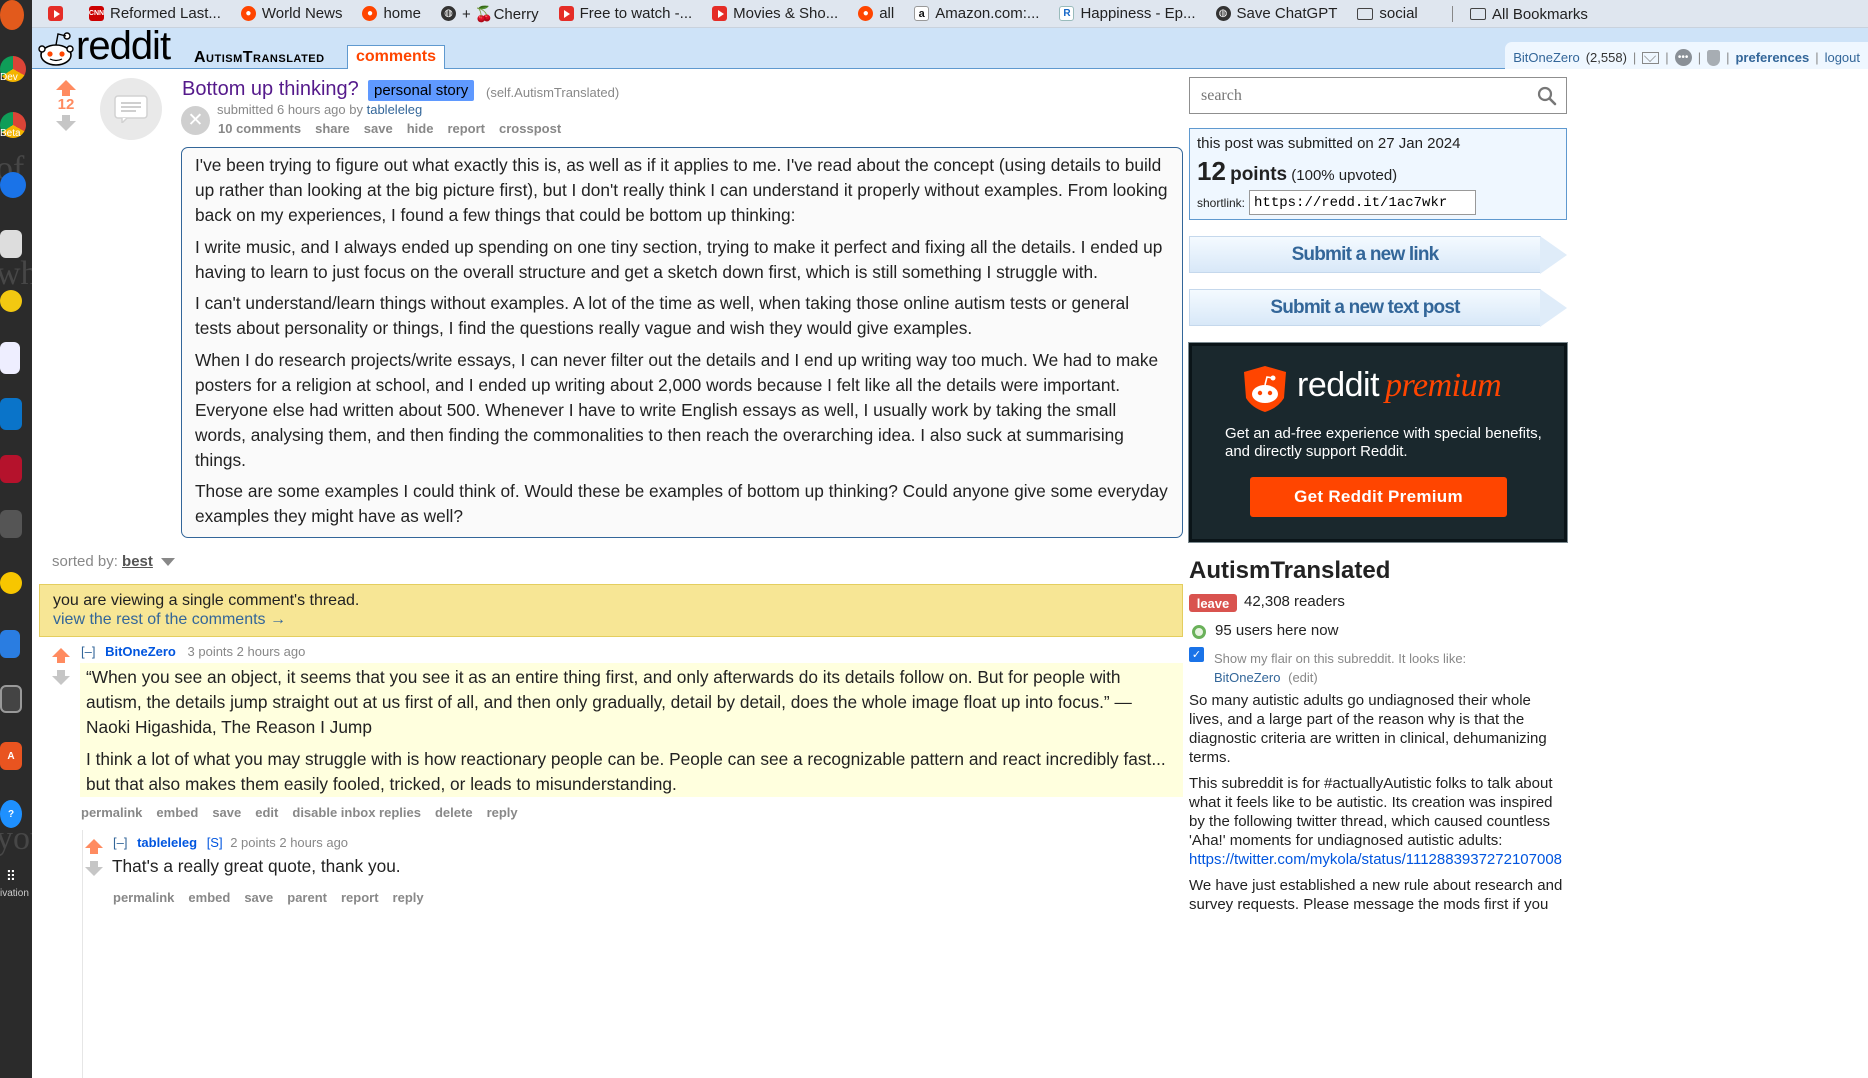  Describe the element at coordinates (1378, 95) in the screenshot. I see `search-input` at that location.